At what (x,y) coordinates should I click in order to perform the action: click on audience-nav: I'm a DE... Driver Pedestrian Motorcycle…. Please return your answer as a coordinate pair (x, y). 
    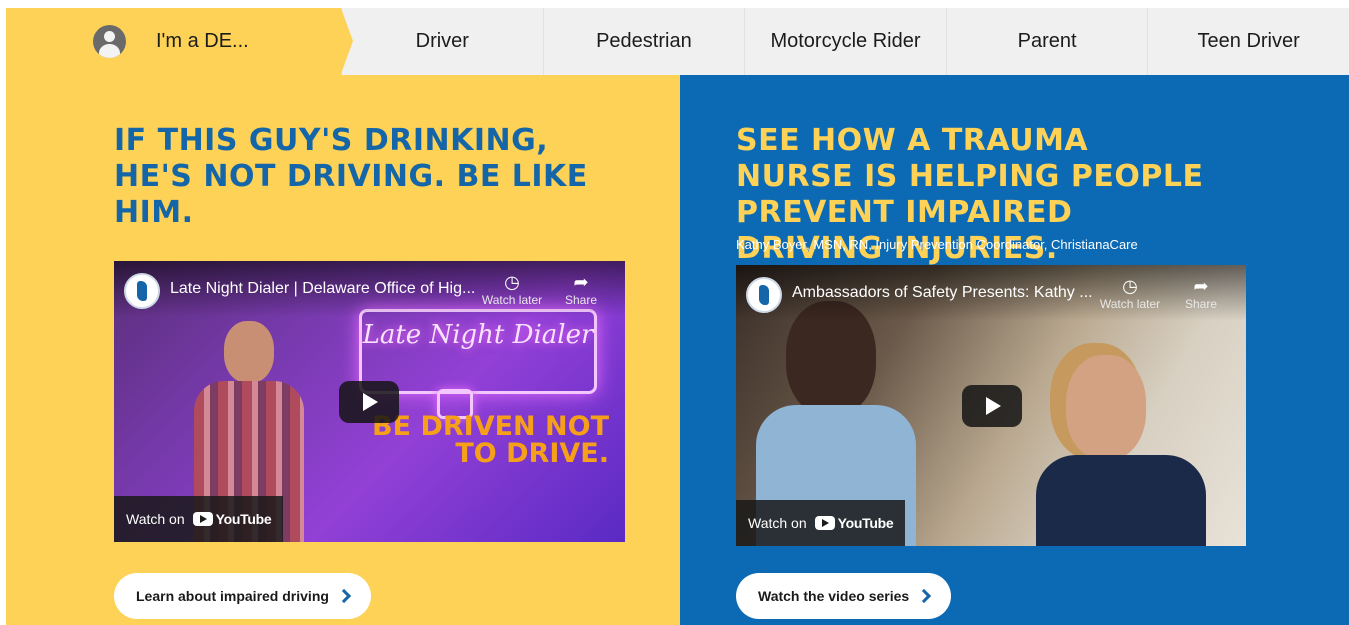
    Looking at the image, I should click on (677, 41).